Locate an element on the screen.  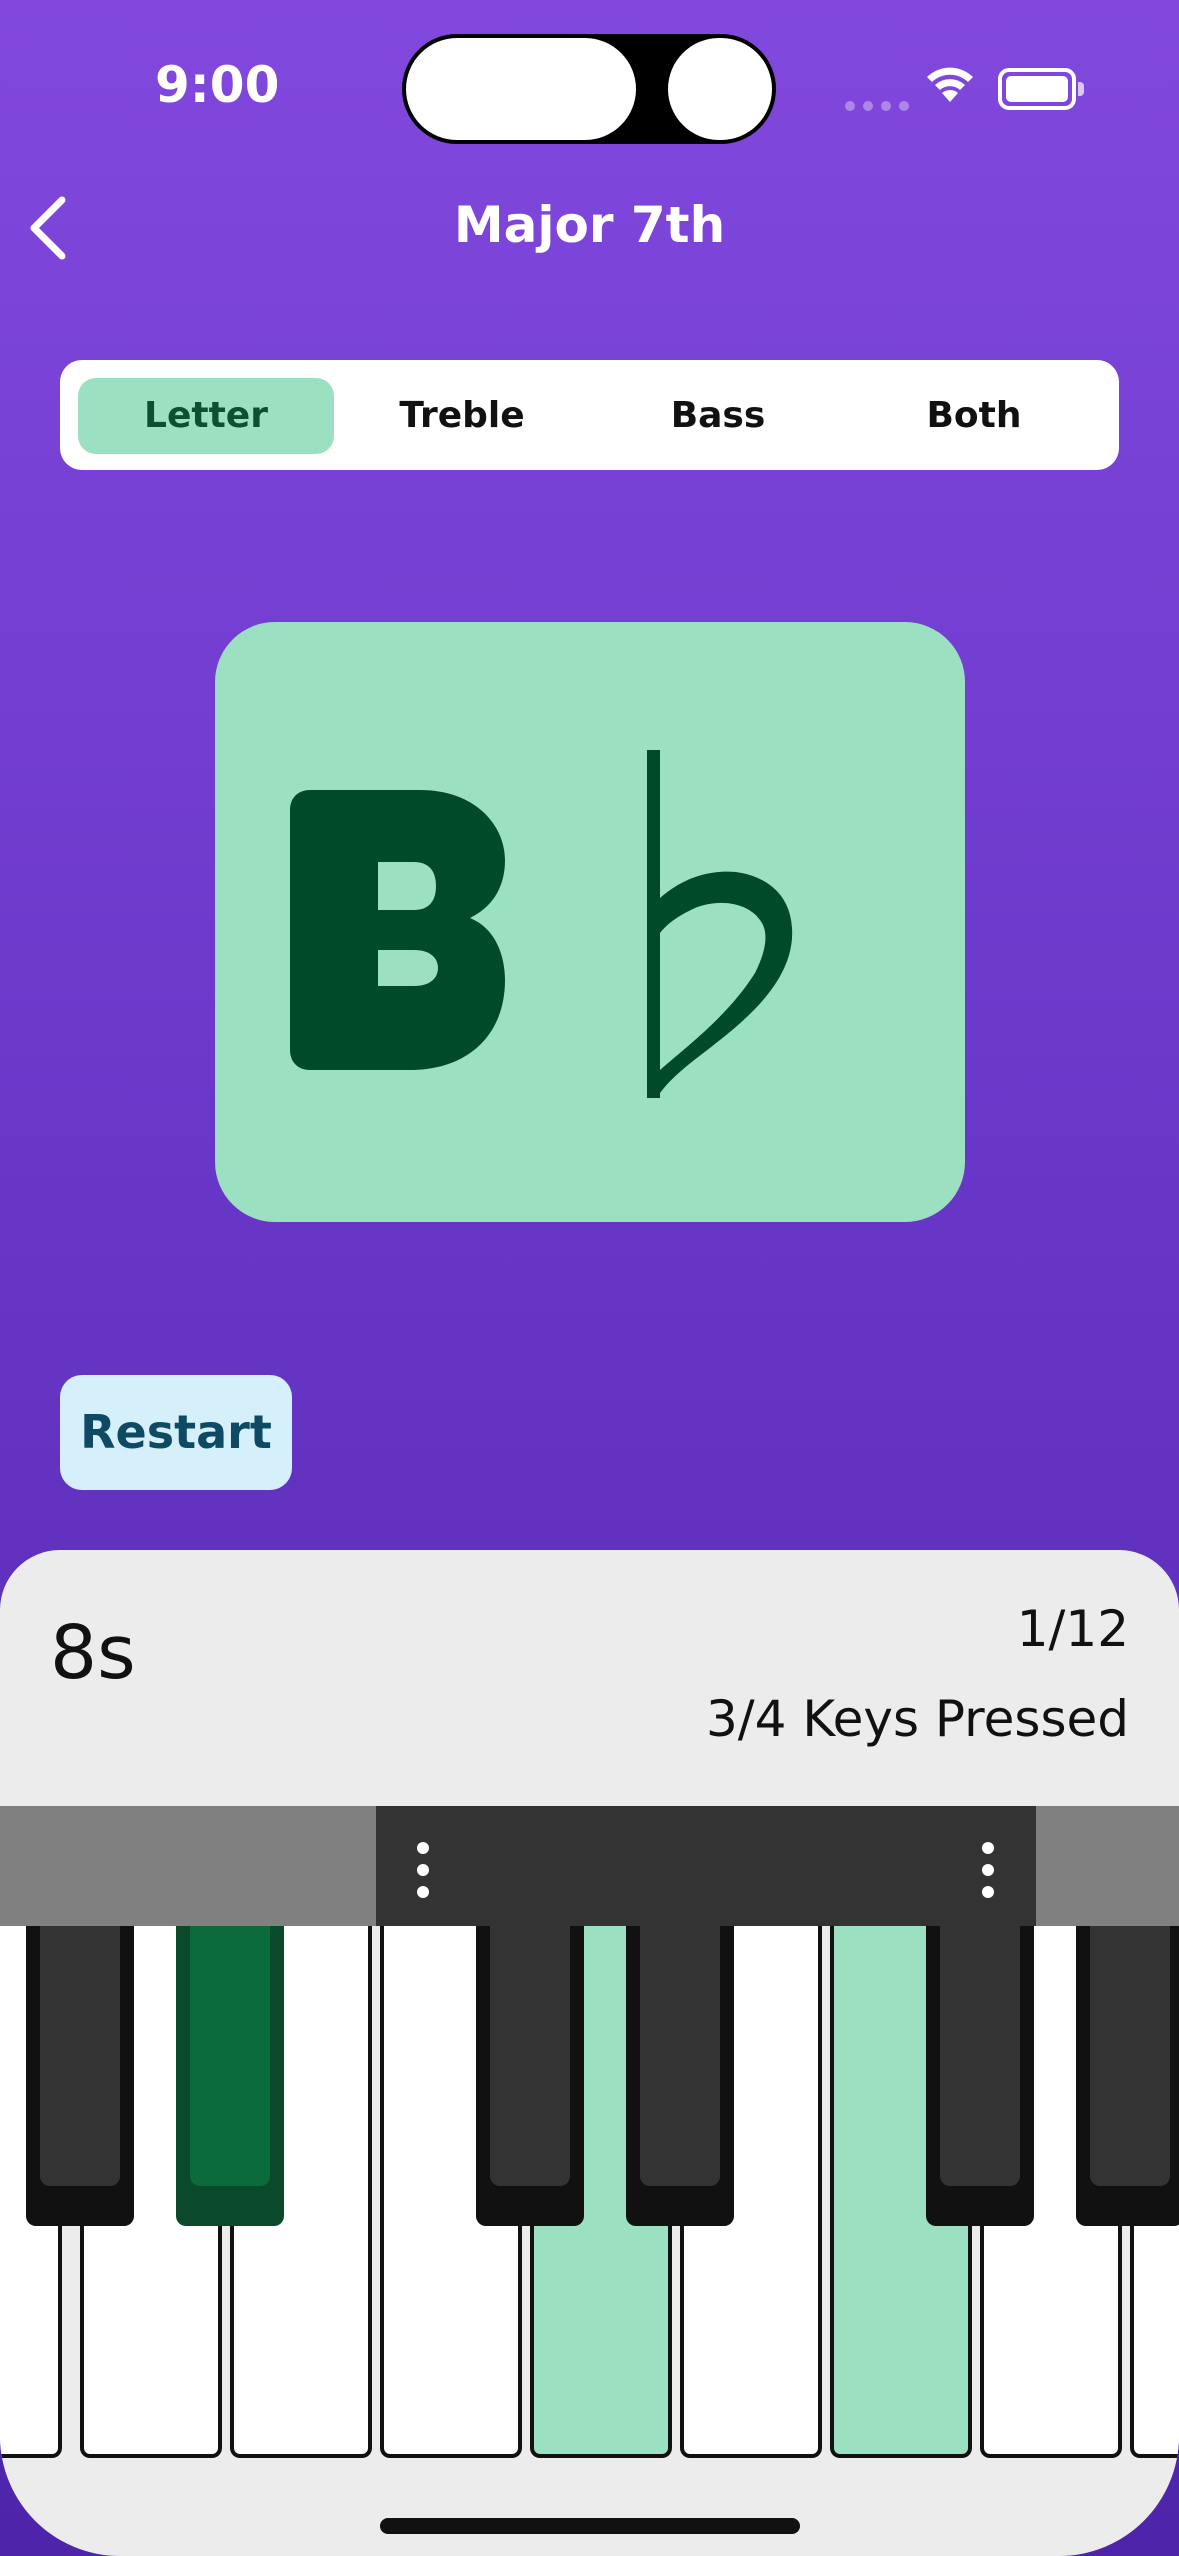
battery-icon is located at coordinates (1041, 89).